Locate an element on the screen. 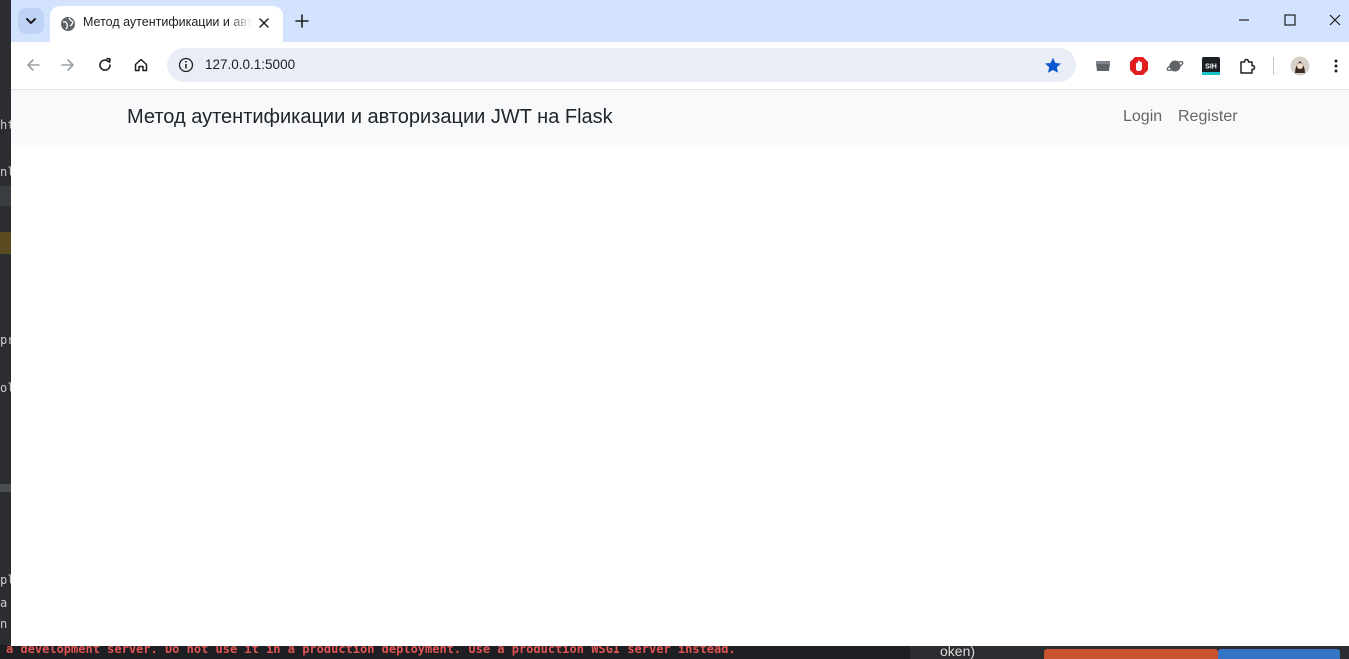 This screenshot has height=659, width=1349. extensions-menu-button is located at coordinates (1247, 66).